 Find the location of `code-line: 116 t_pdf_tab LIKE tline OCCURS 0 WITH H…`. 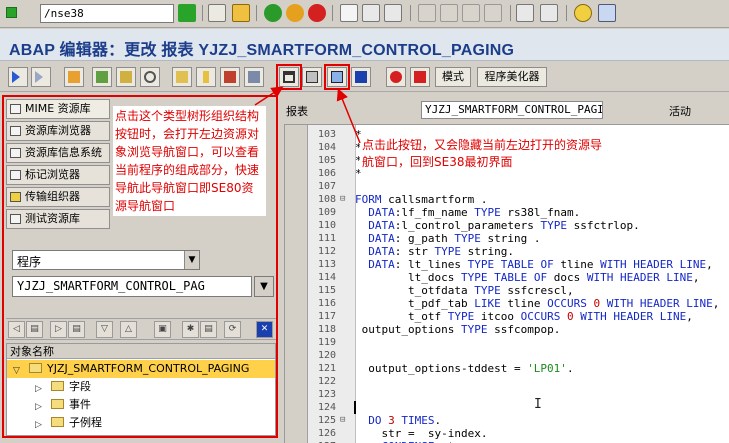

code-line: 116 t_pdf_tab LIKE tline OCCURS 0 WITH H… is located at coordinates (507, 303).